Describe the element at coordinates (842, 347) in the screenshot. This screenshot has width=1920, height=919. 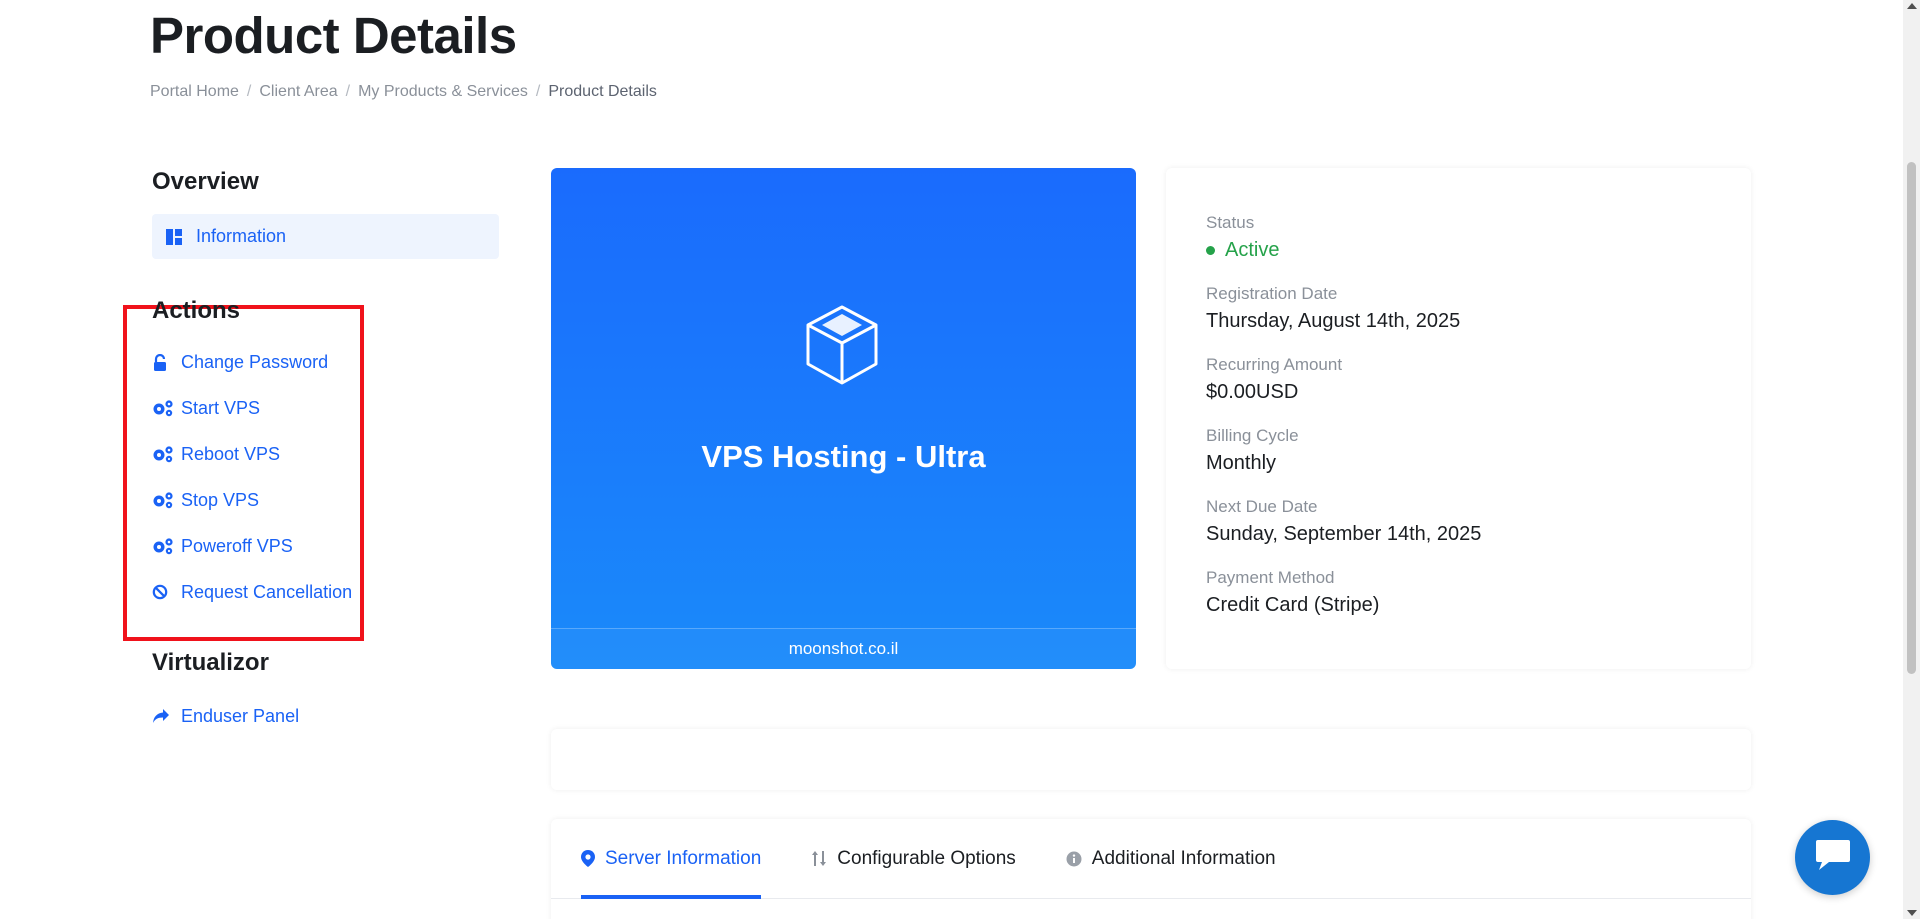
I see `cube-icon` at that location.